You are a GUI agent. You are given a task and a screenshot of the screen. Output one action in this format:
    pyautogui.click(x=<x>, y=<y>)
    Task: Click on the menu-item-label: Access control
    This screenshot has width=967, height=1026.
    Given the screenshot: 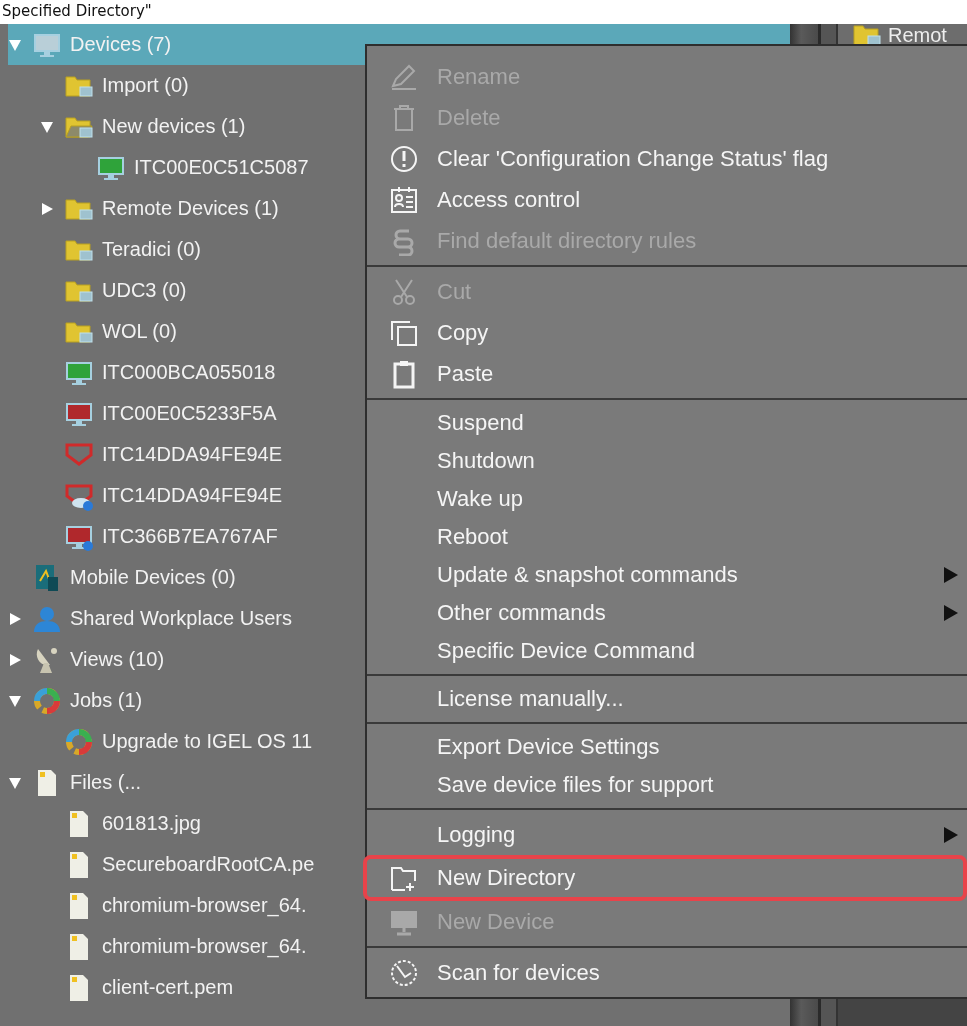 What is the action you would take?
    pyautogui.click(x=509, y=199)
    